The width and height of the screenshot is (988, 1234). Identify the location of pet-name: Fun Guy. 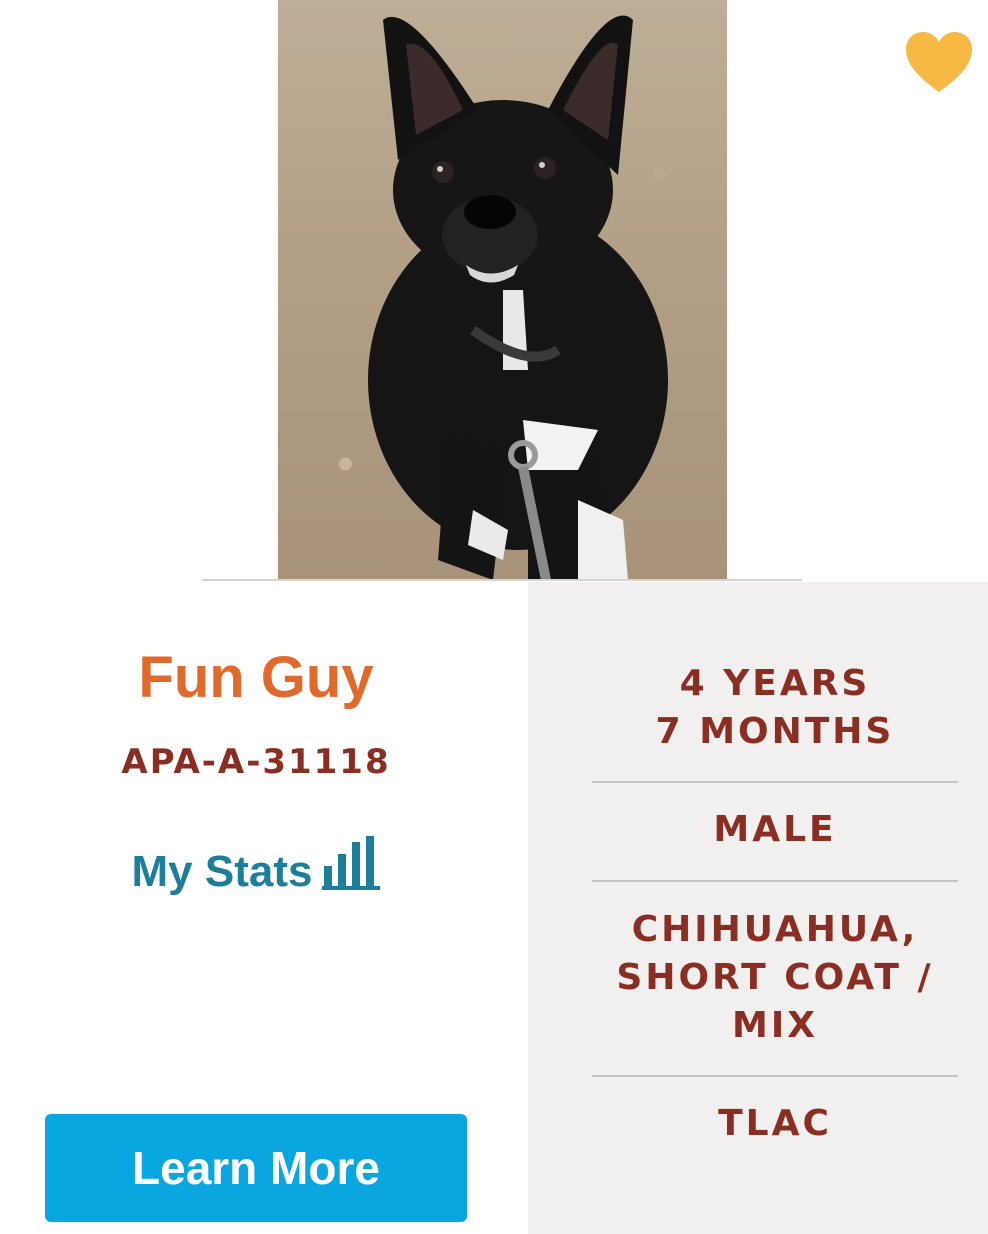
(256, 677).